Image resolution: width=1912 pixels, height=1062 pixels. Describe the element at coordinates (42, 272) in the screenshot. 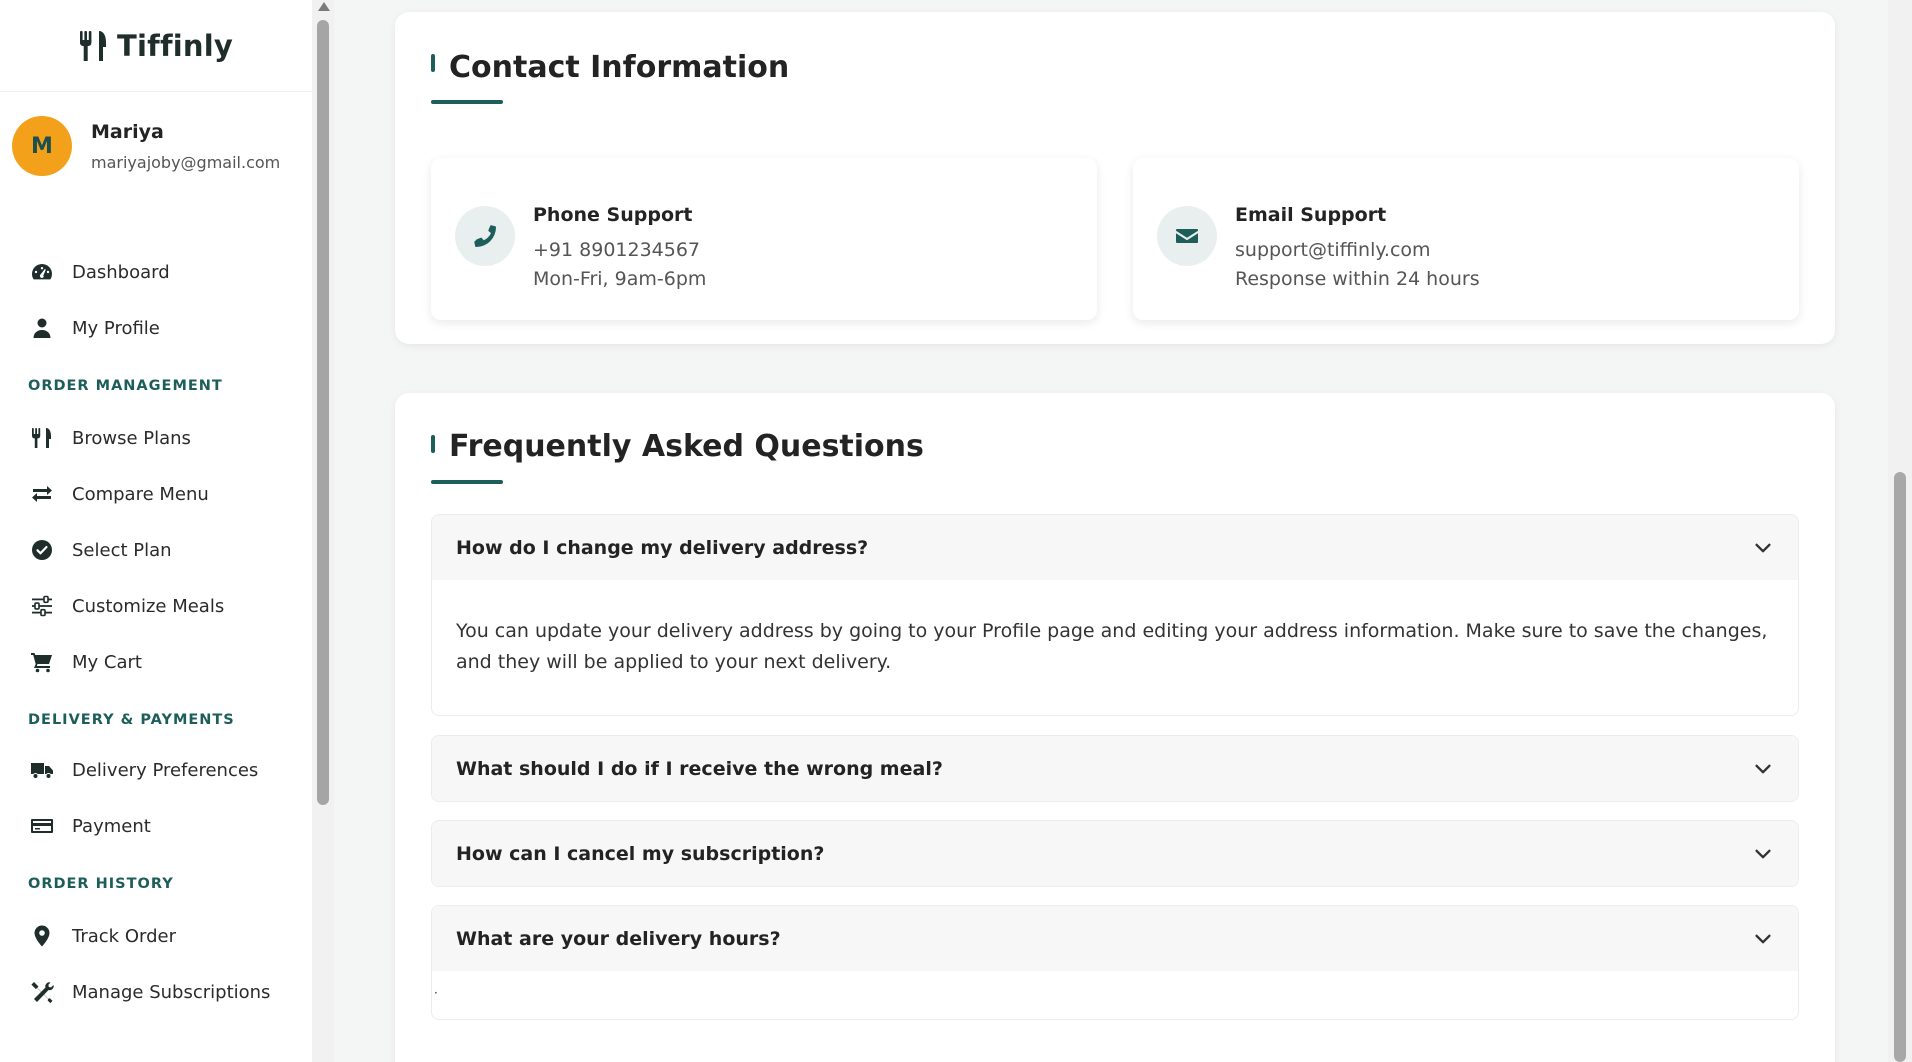

I see `gauge-icon` at that location.